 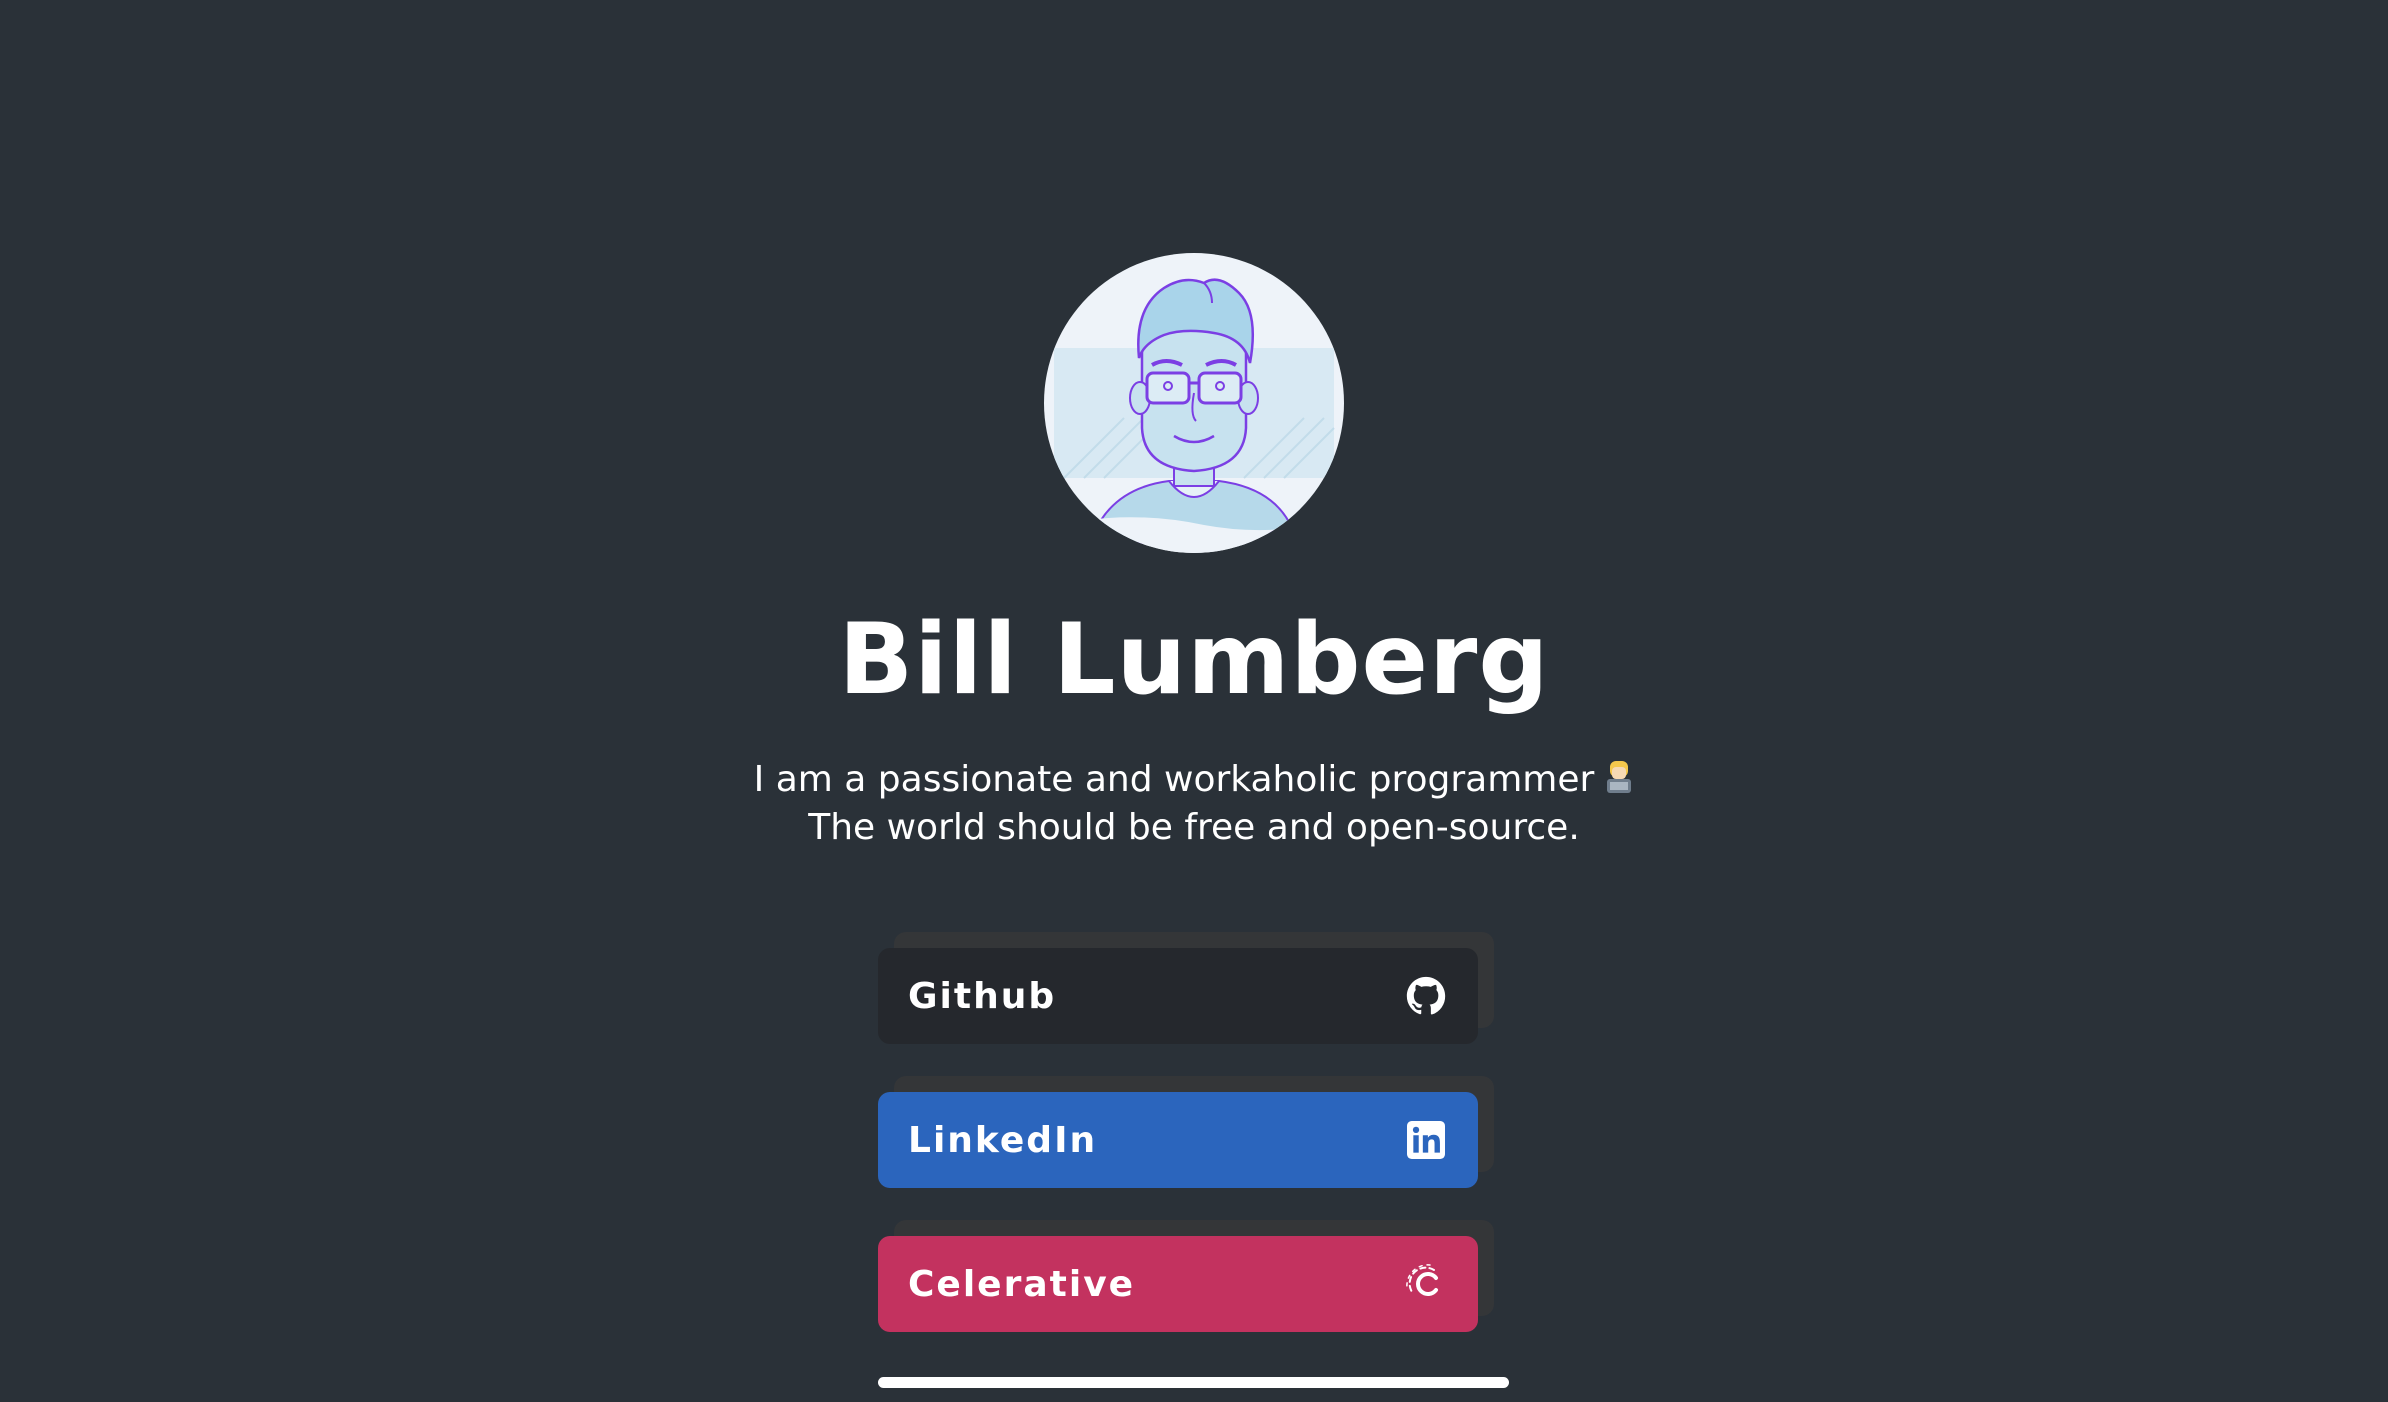 I want to click on github-link-button: Github, so click(x=1178, y=996).